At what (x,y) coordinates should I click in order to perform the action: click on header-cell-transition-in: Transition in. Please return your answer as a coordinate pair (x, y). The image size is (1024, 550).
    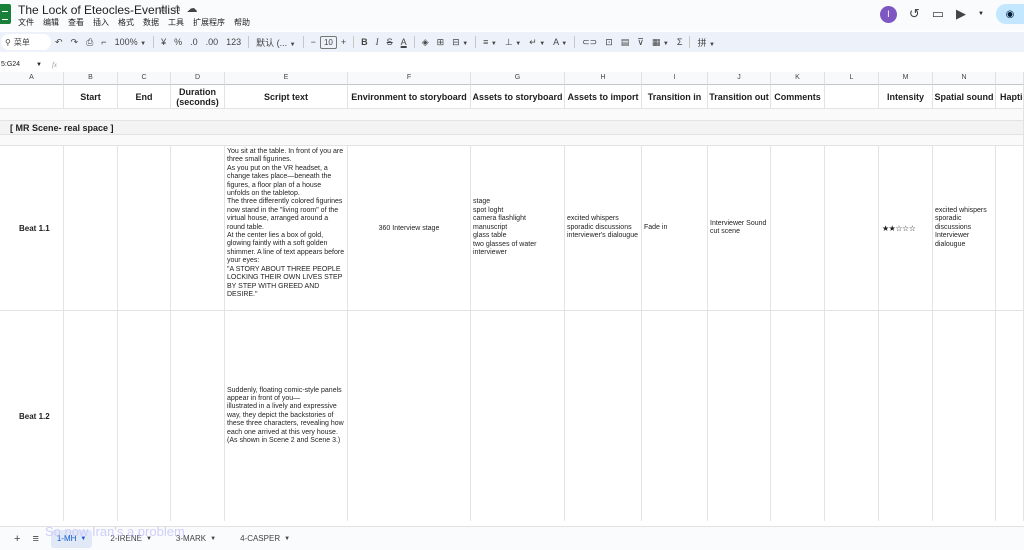
    Looking at the image, I should click on (675, 97).